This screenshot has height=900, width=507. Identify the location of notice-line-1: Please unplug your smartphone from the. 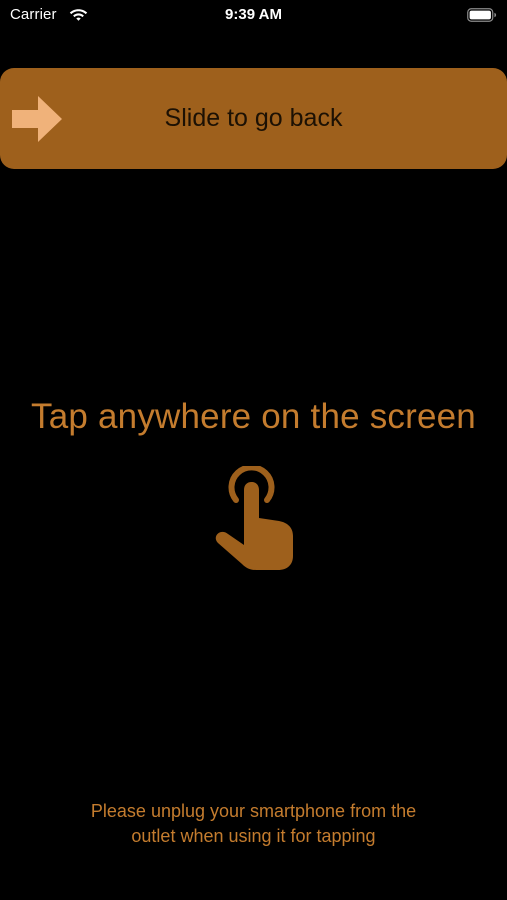
(253, 811).